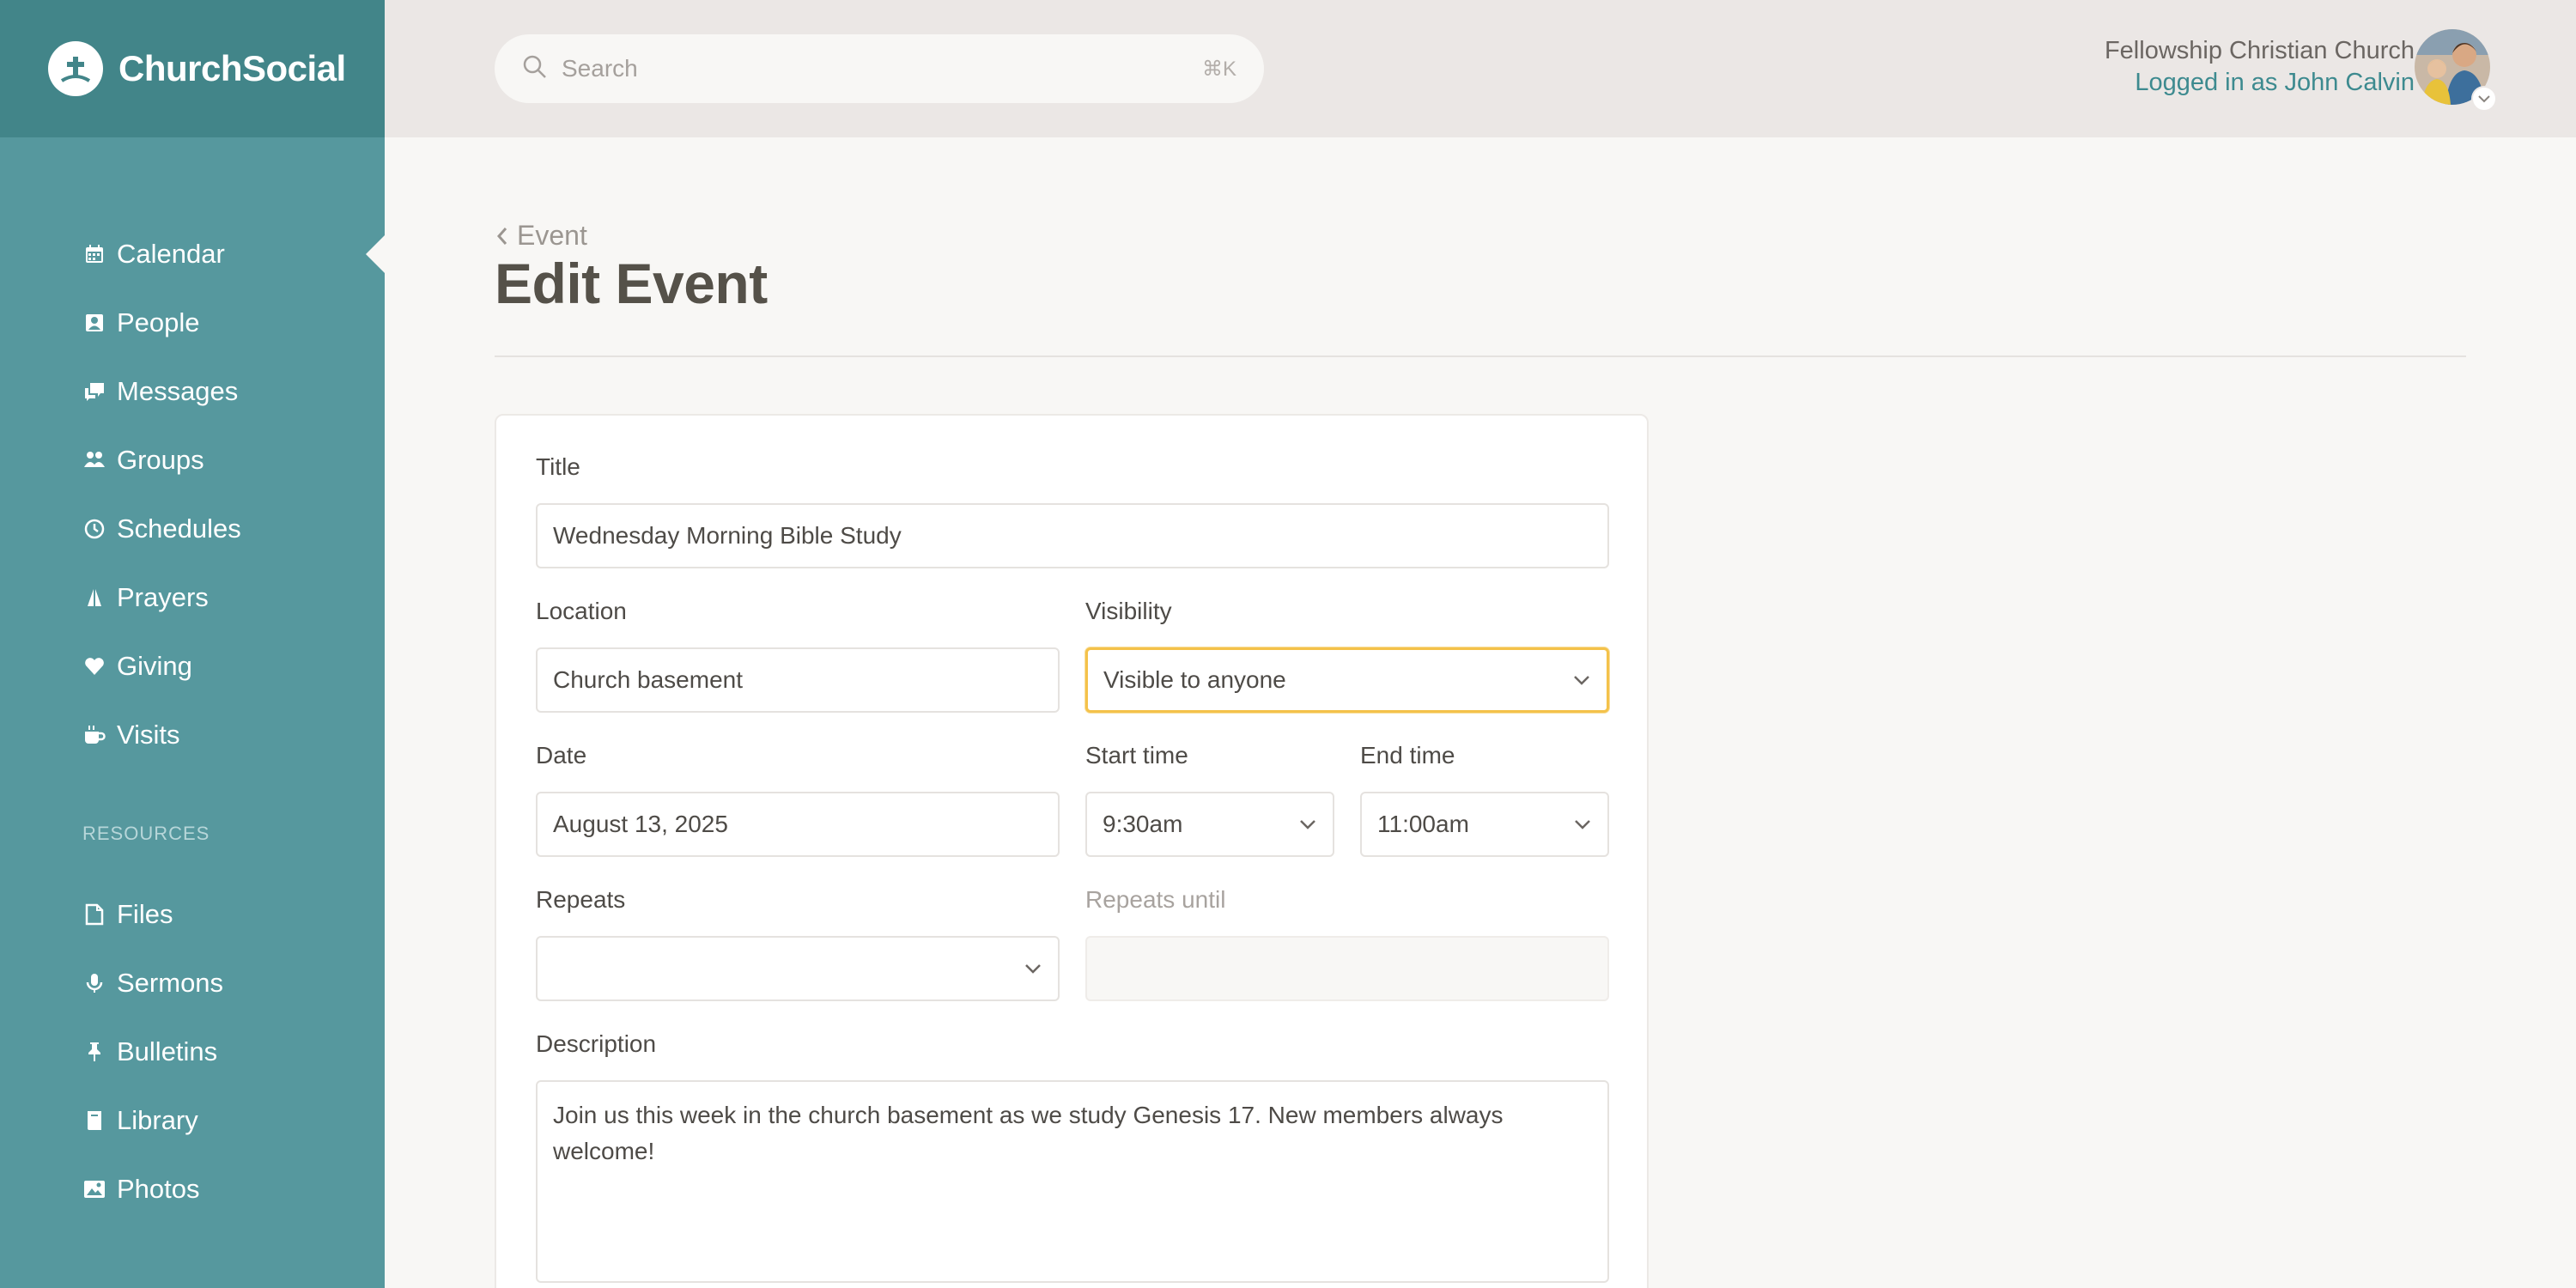  I want to click on title-label: Title, so click(558, 466).